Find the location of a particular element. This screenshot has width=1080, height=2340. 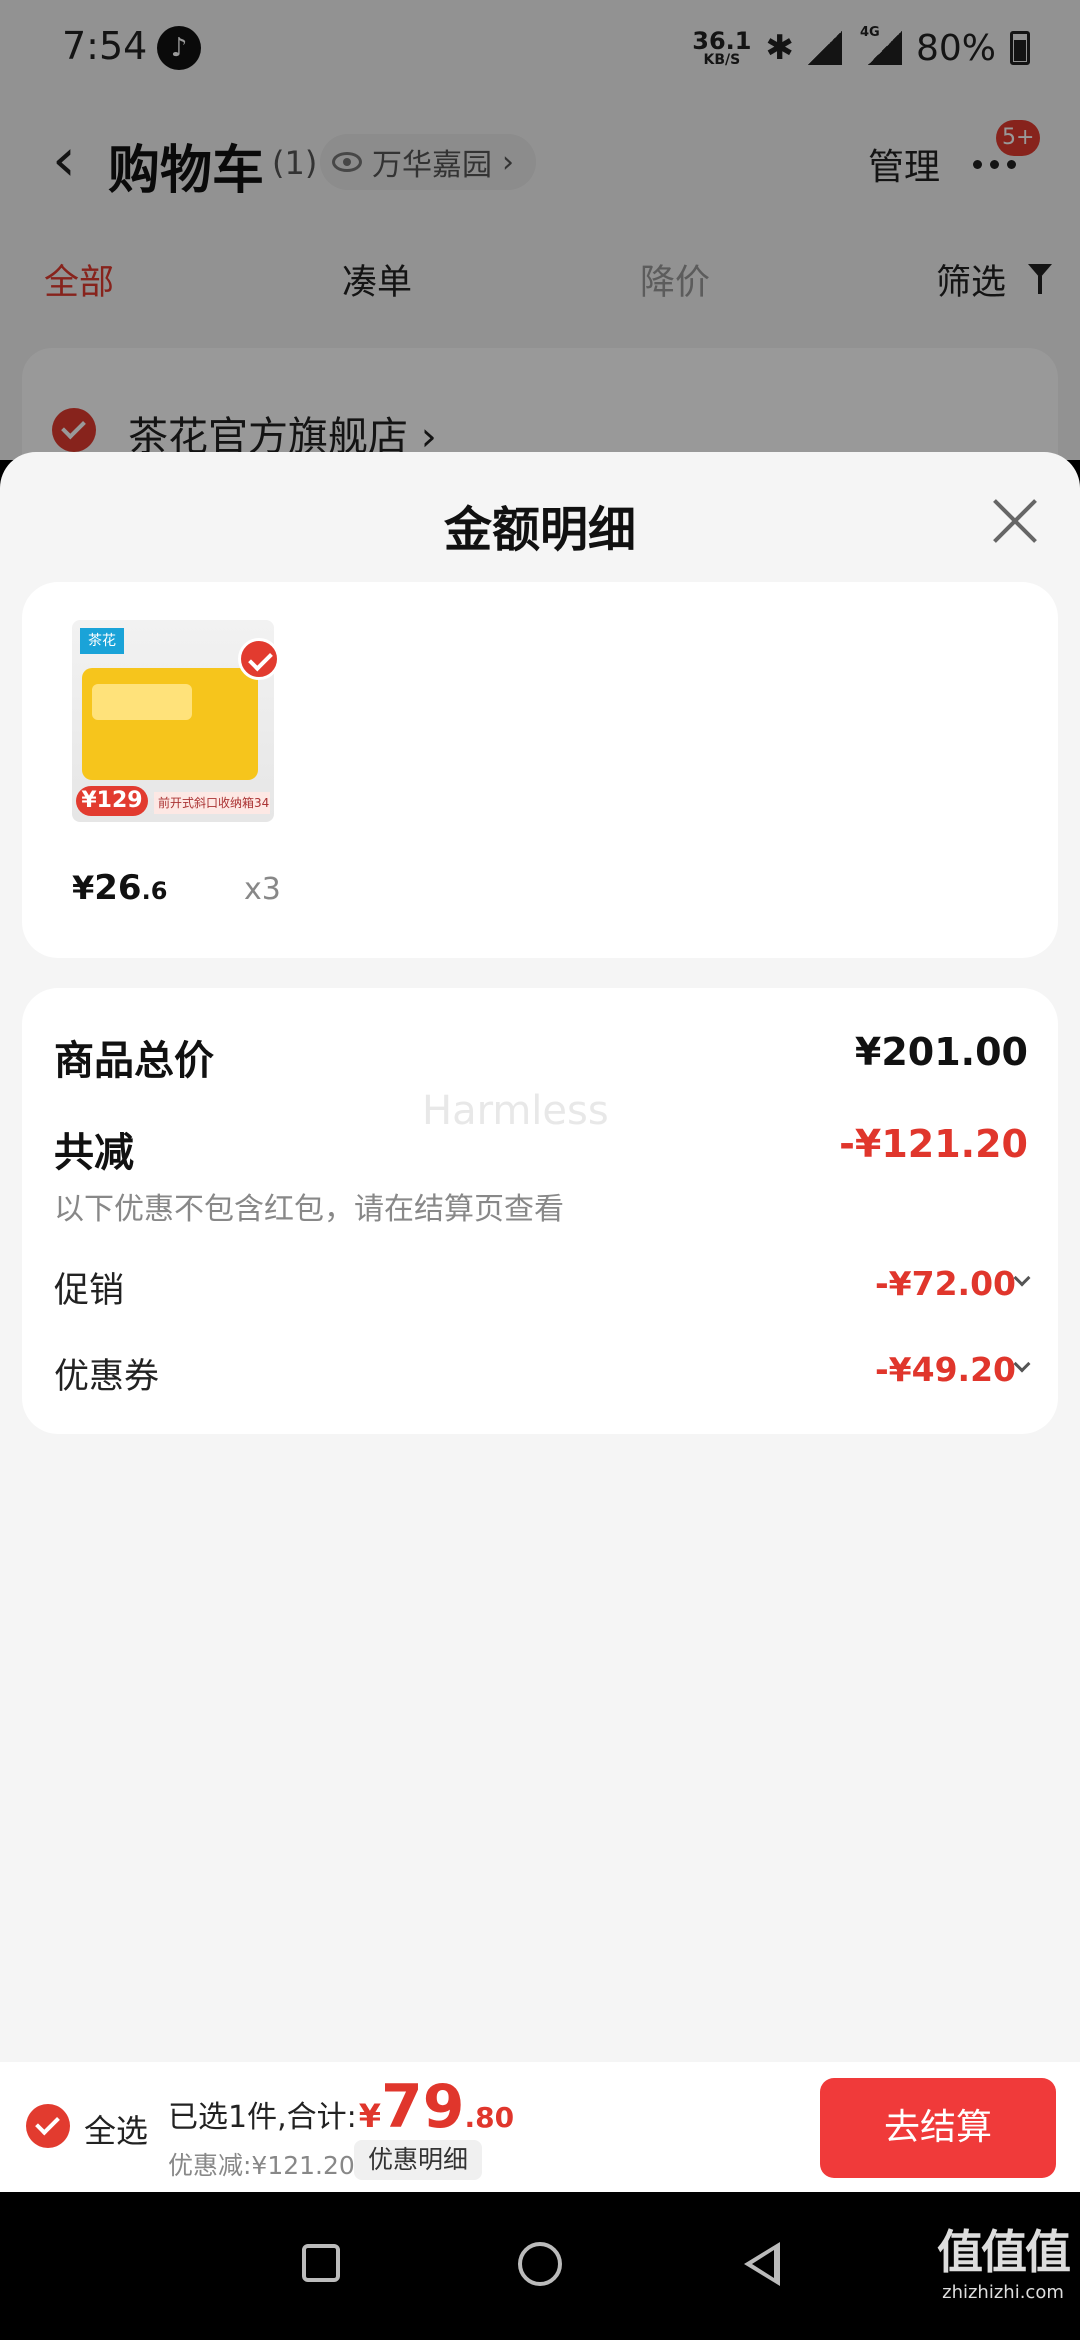

watermark: Harmless is located at coordinates (515, 1111).